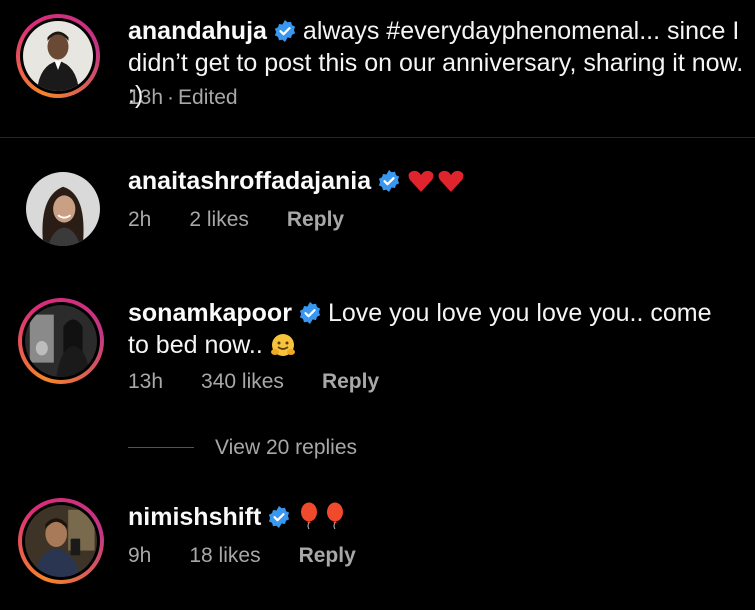 Image resolution: width=755 pixels, height=610 pixels. Describe the element at coordinates (224, 555) in the screenshot. I see `comment-likes: 18 likes` at that location.